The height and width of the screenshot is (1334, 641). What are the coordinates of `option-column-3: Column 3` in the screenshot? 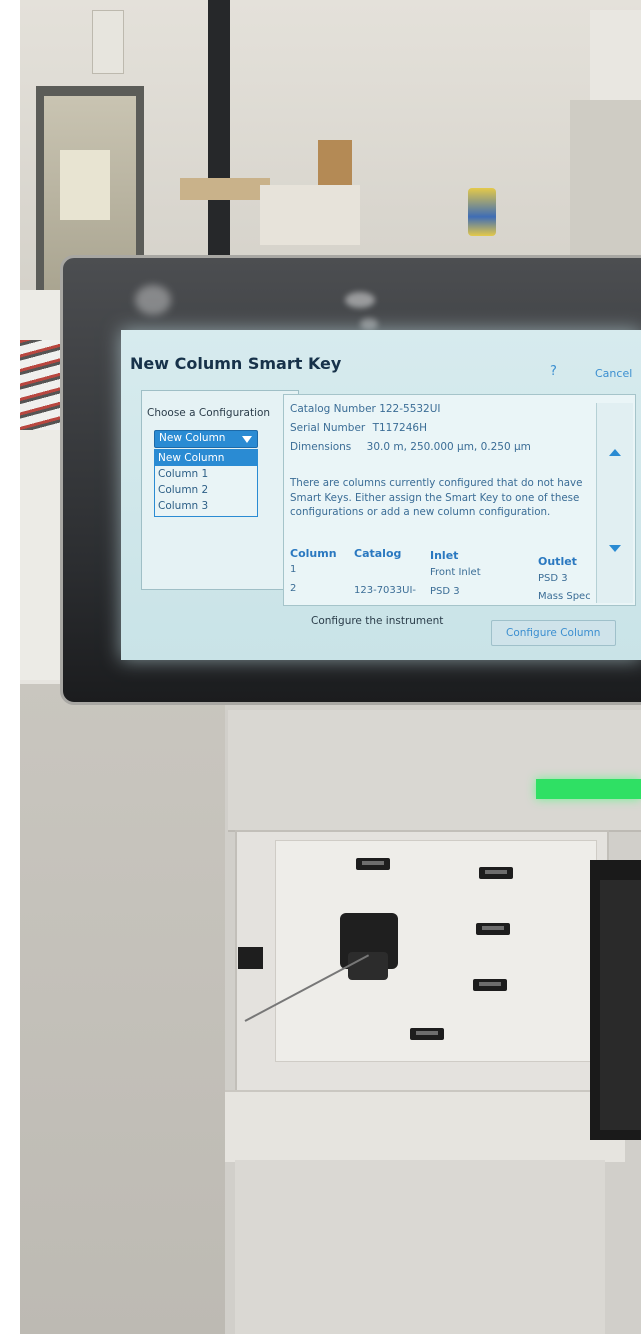 It's located at (206, 506).